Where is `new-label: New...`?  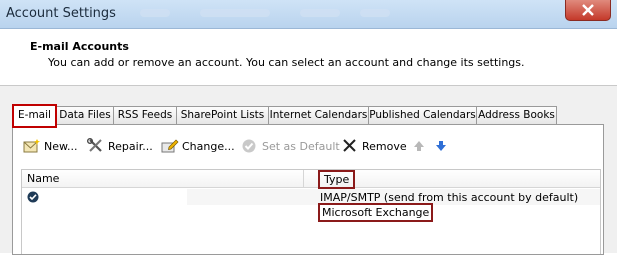 new-label: New... is located at coordinates (61, 146).